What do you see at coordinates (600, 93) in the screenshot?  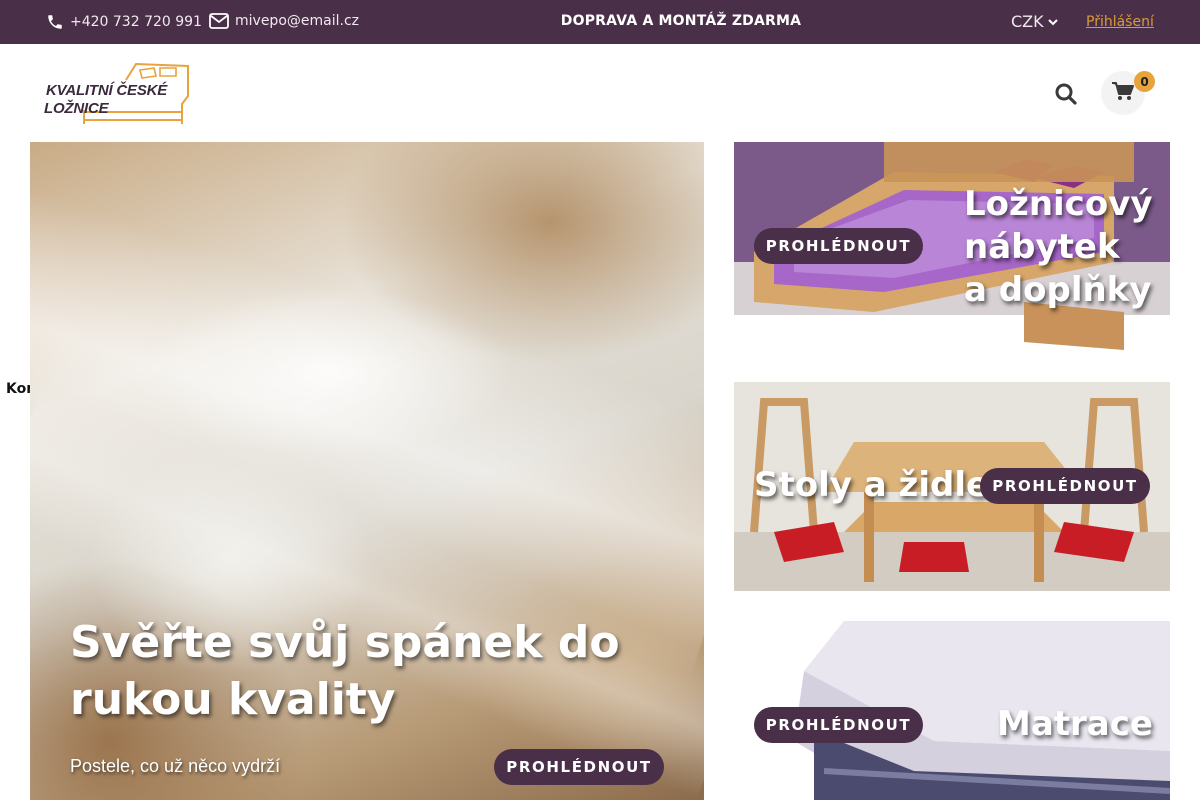 I see `site-header: KVALITNÍ ČESKÉ LOŽNICE 0` at bounding box center [600, 93].